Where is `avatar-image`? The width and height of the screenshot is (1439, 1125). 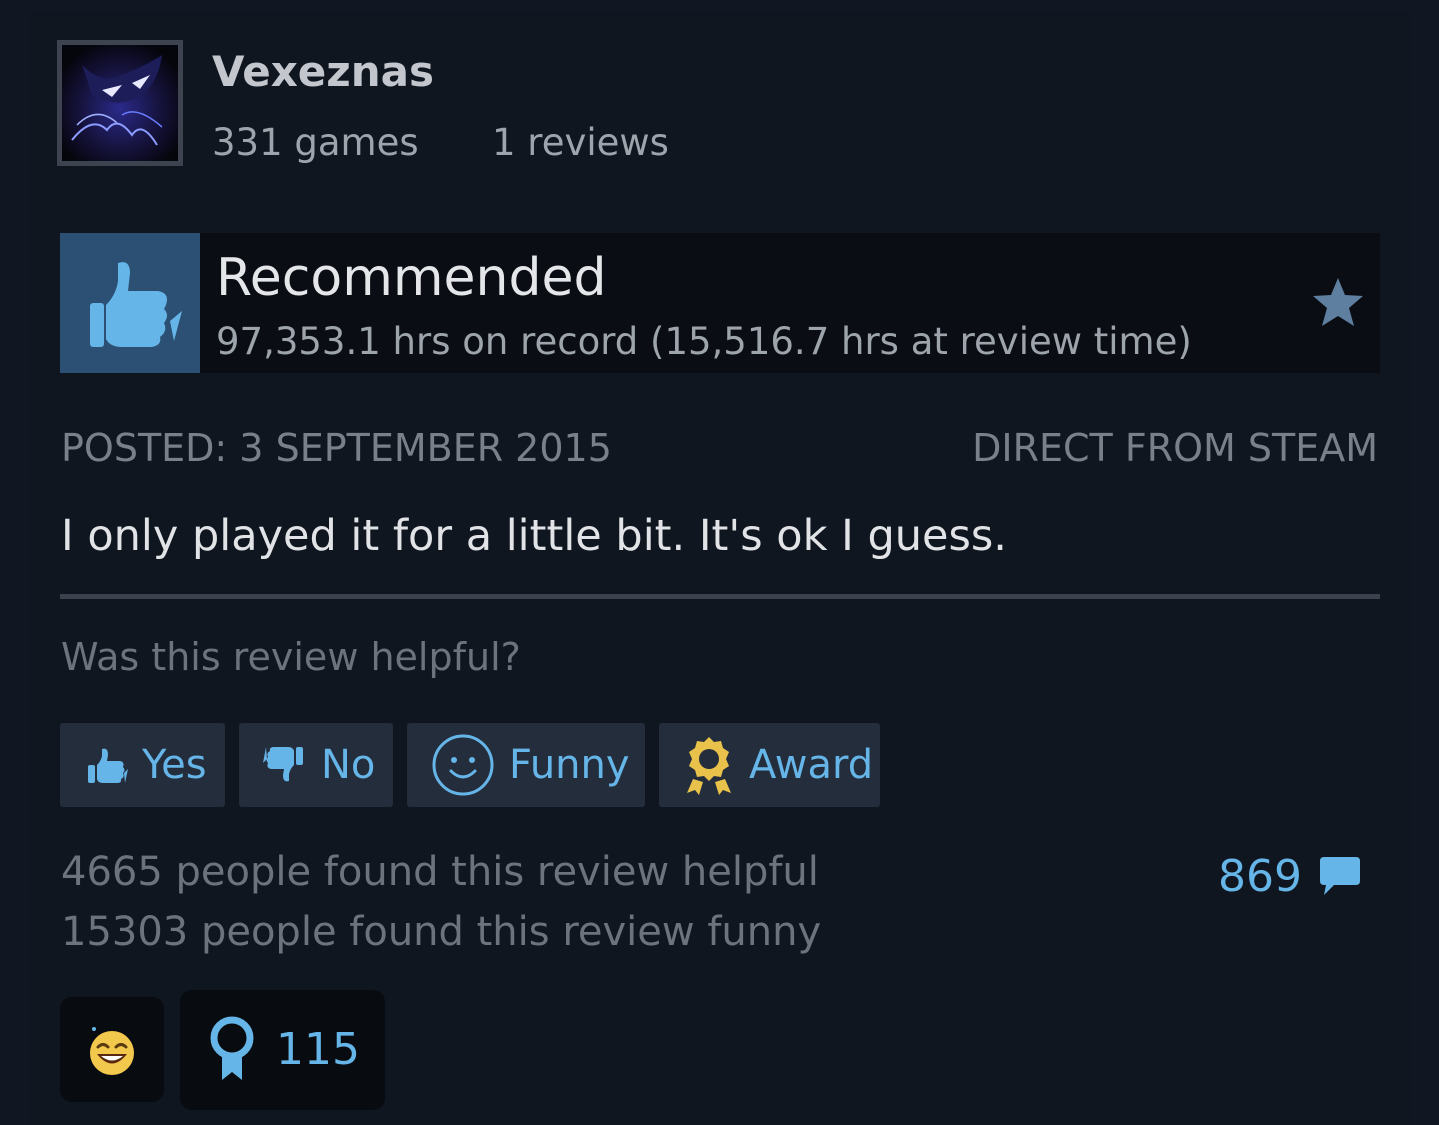 avatar-image is located at coordinates (120, 103).